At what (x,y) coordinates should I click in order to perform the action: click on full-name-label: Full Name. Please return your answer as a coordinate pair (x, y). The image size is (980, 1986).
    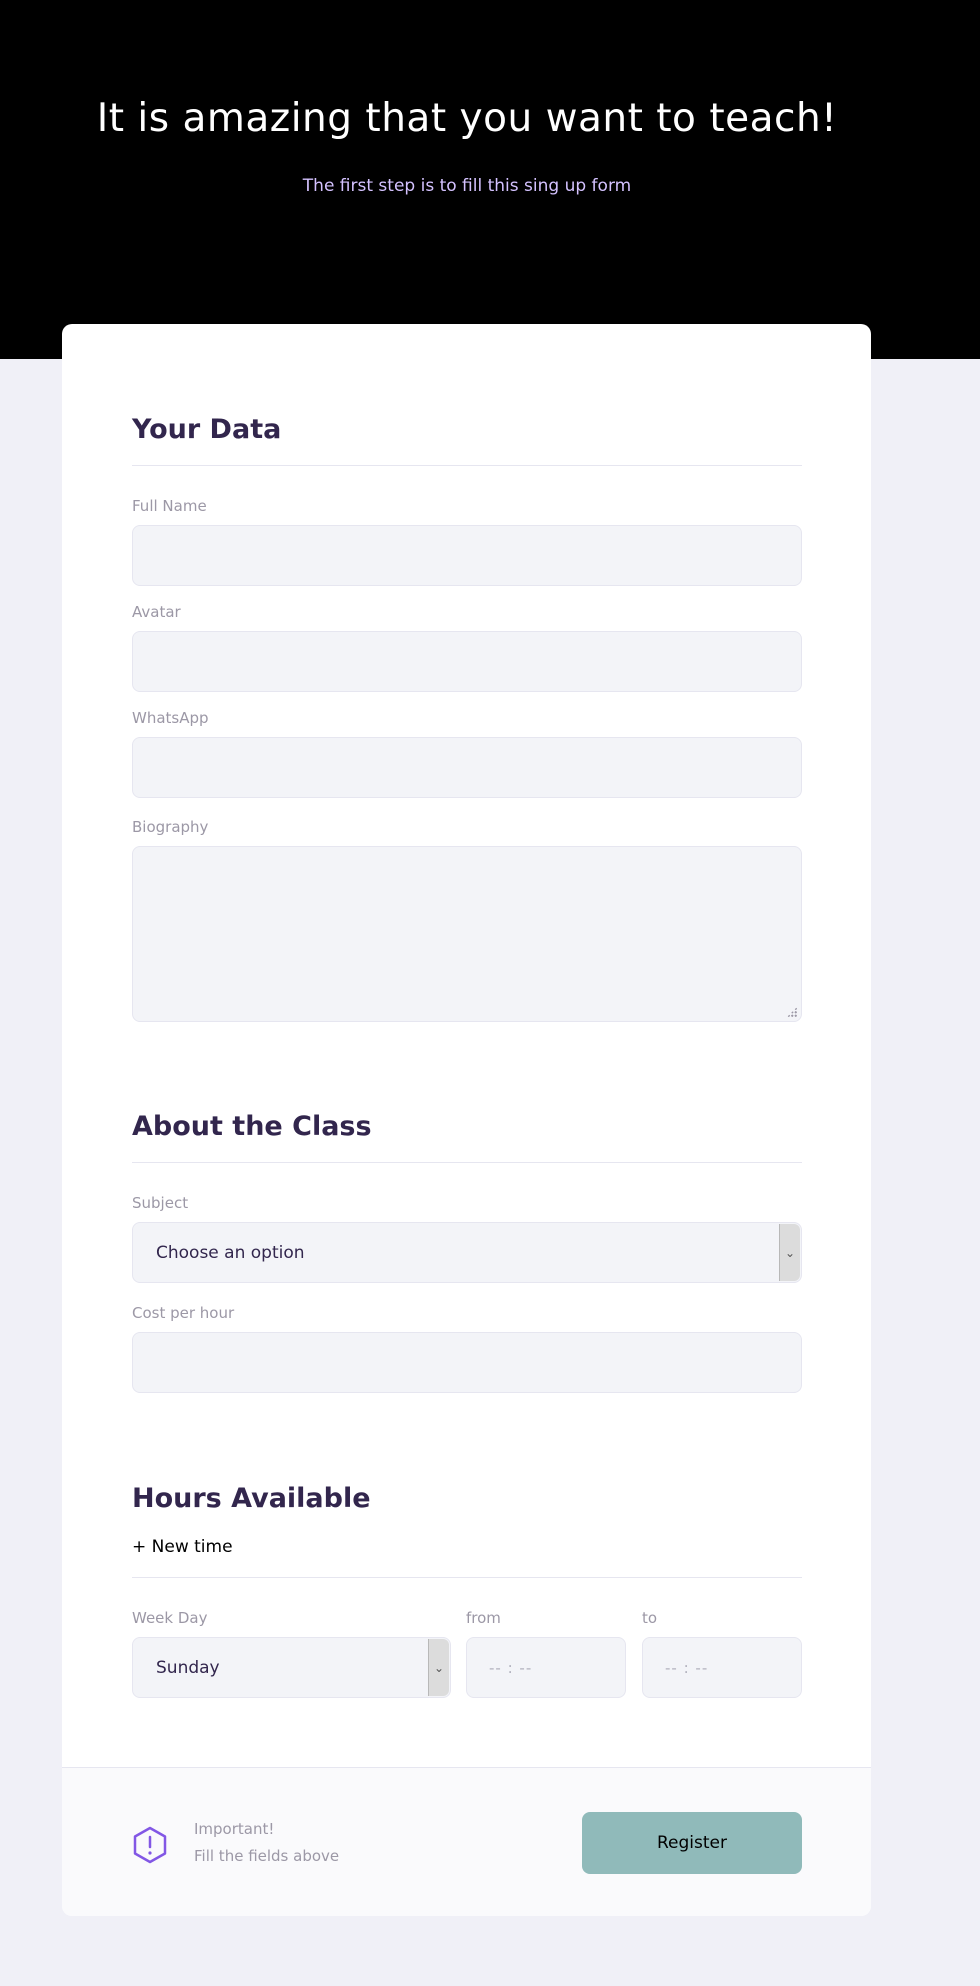
    Looking at the image, I should click on (169, 506).